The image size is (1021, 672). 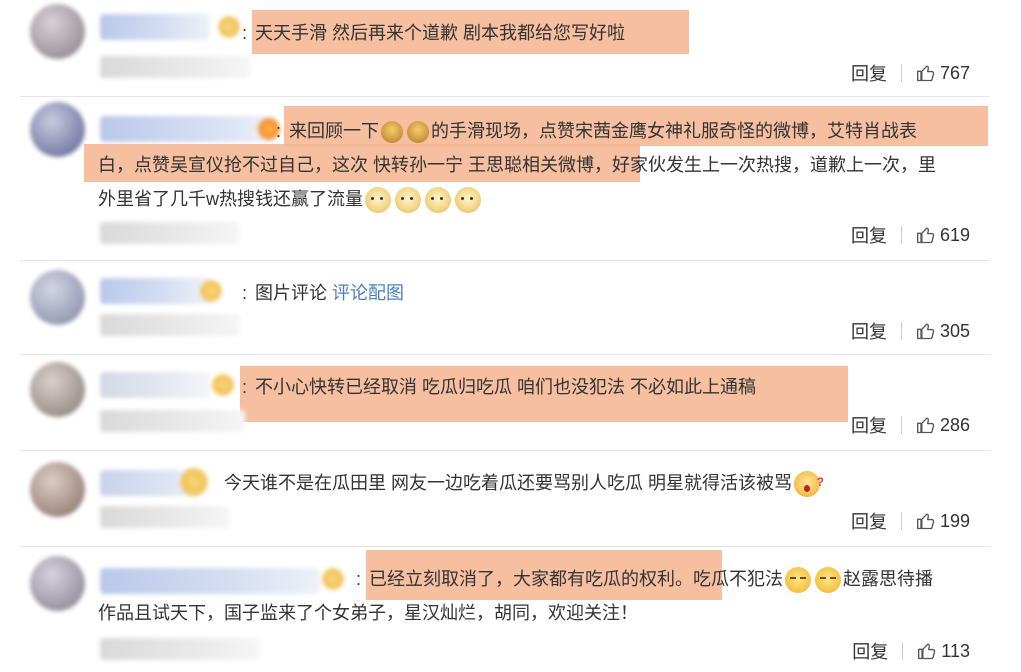 I want to click on comment-item: : 天天手滑 然后再来个道歉 剧本我都给您写好啦 回复 767, so click(x=505, y=48).